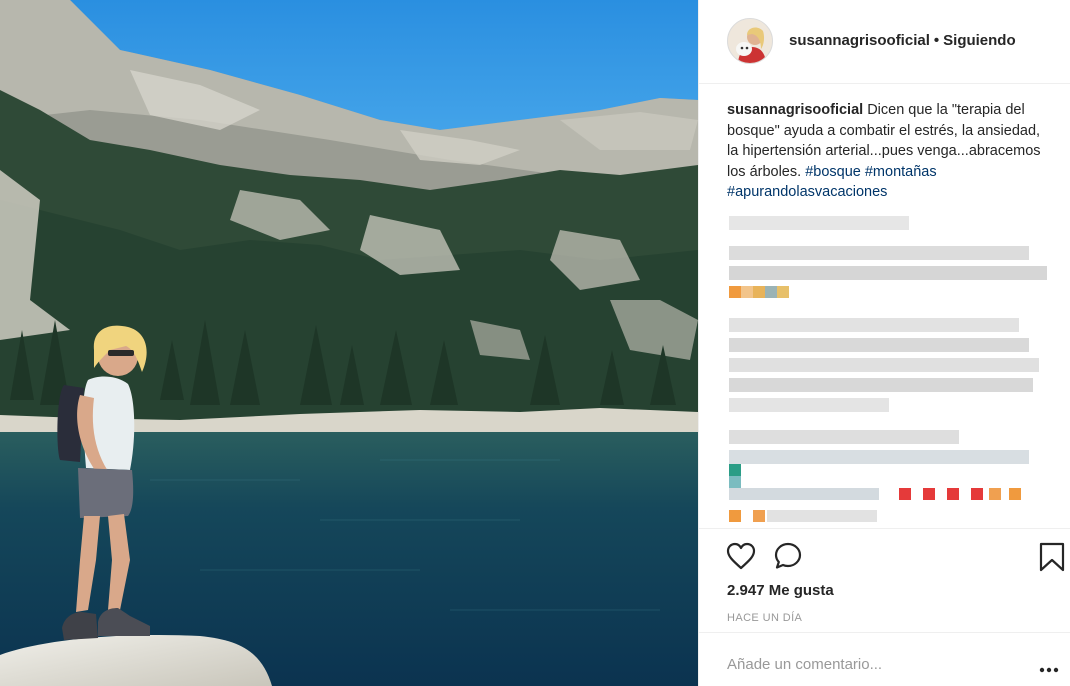 This screenshot has height=686, width=1070. What do you see at coordinates (892, 371) in the screenshot?
I see `blurred-comments` at bounding box center [892, 371].